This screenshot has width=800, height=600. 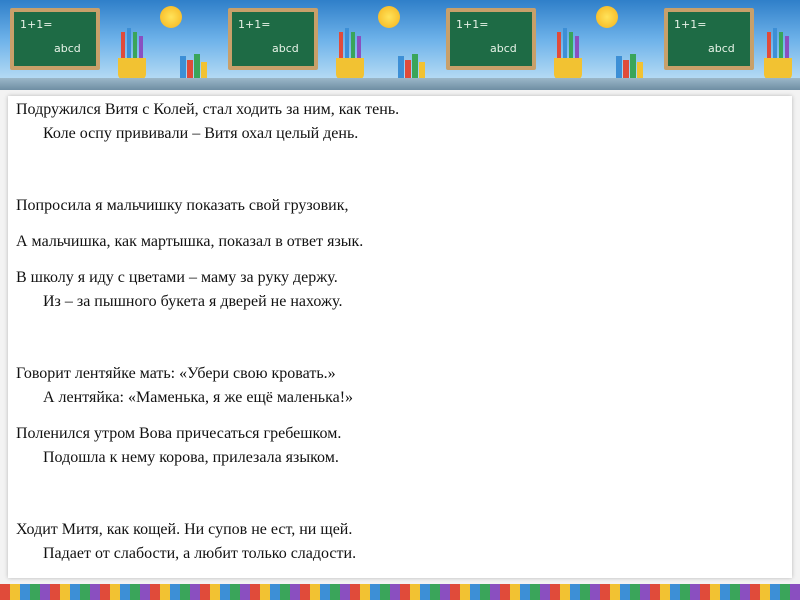 What do you see at coordinates (400, 592) in the screenshot?
I see `footer-decoration` at bounding box center [400, 592].